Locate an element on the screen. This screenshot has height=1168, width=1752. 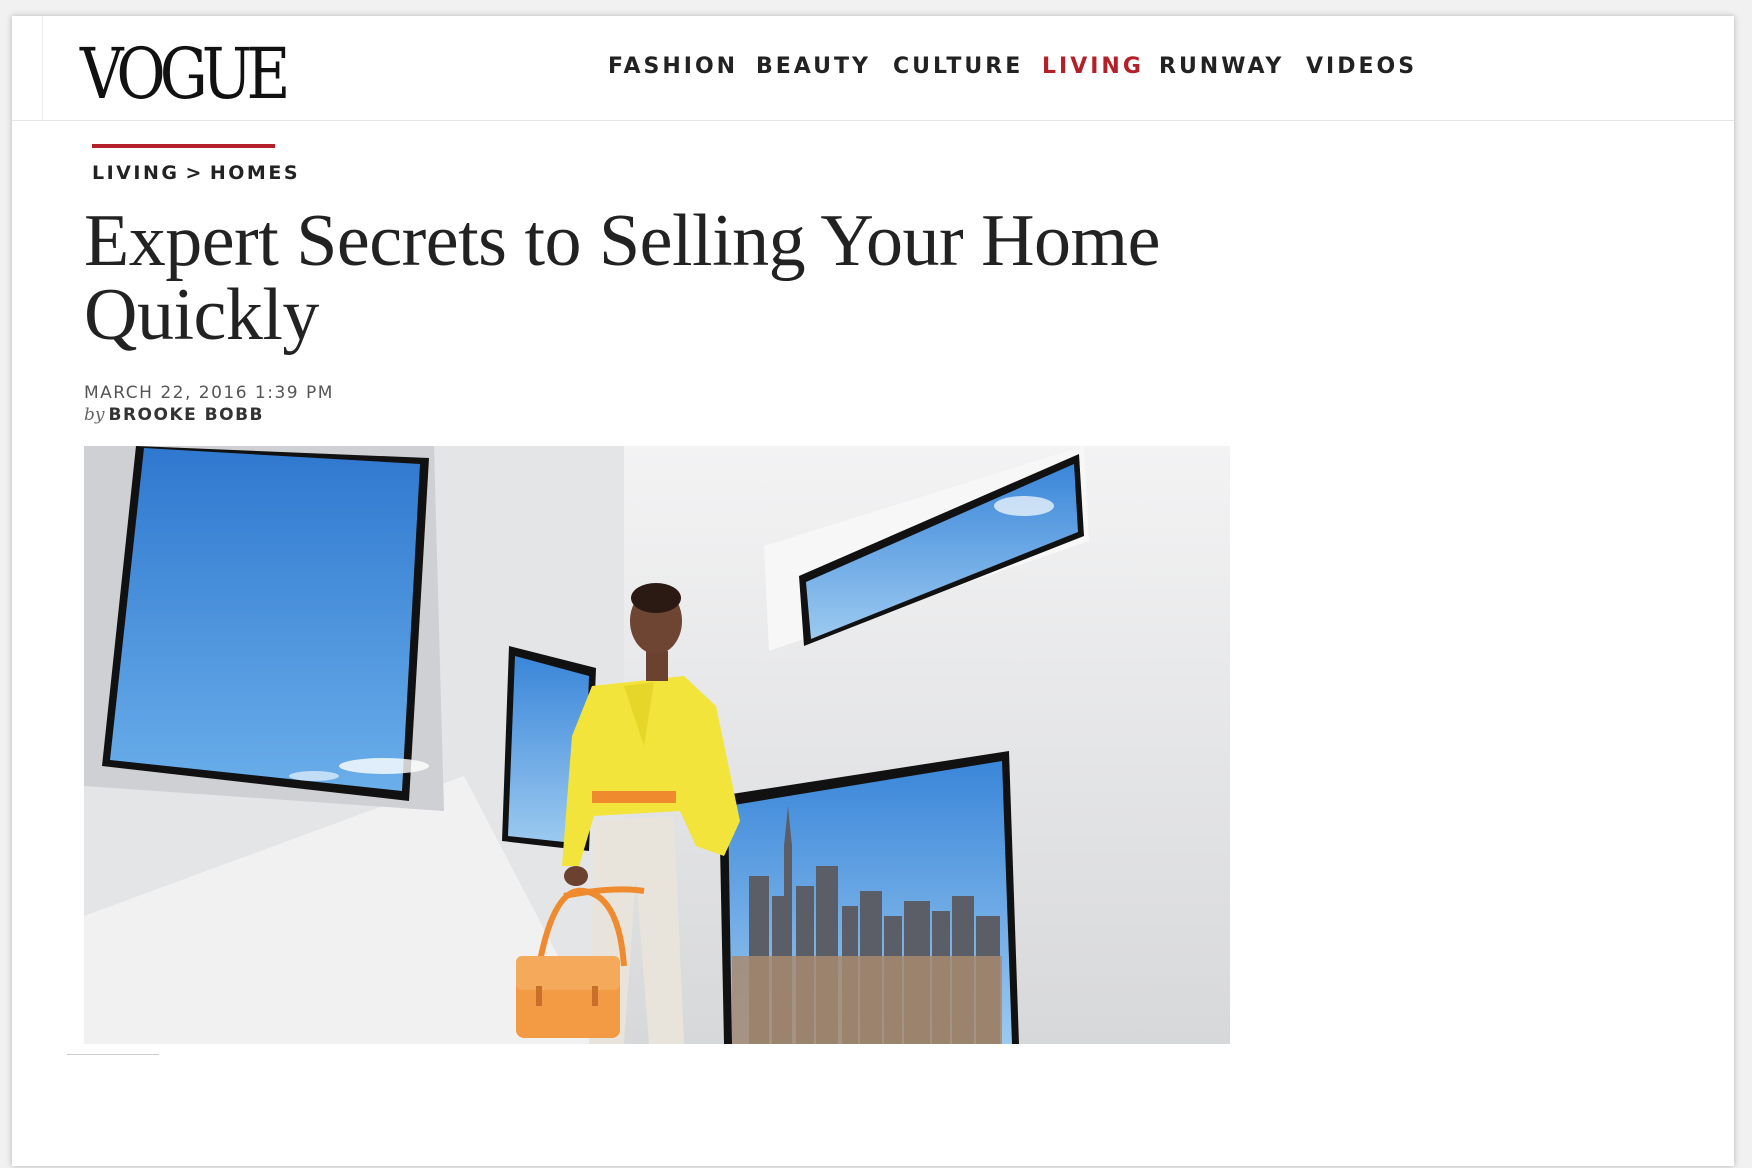
nav-item-videos: VIDEOS is located at coordinates (1361, 66).